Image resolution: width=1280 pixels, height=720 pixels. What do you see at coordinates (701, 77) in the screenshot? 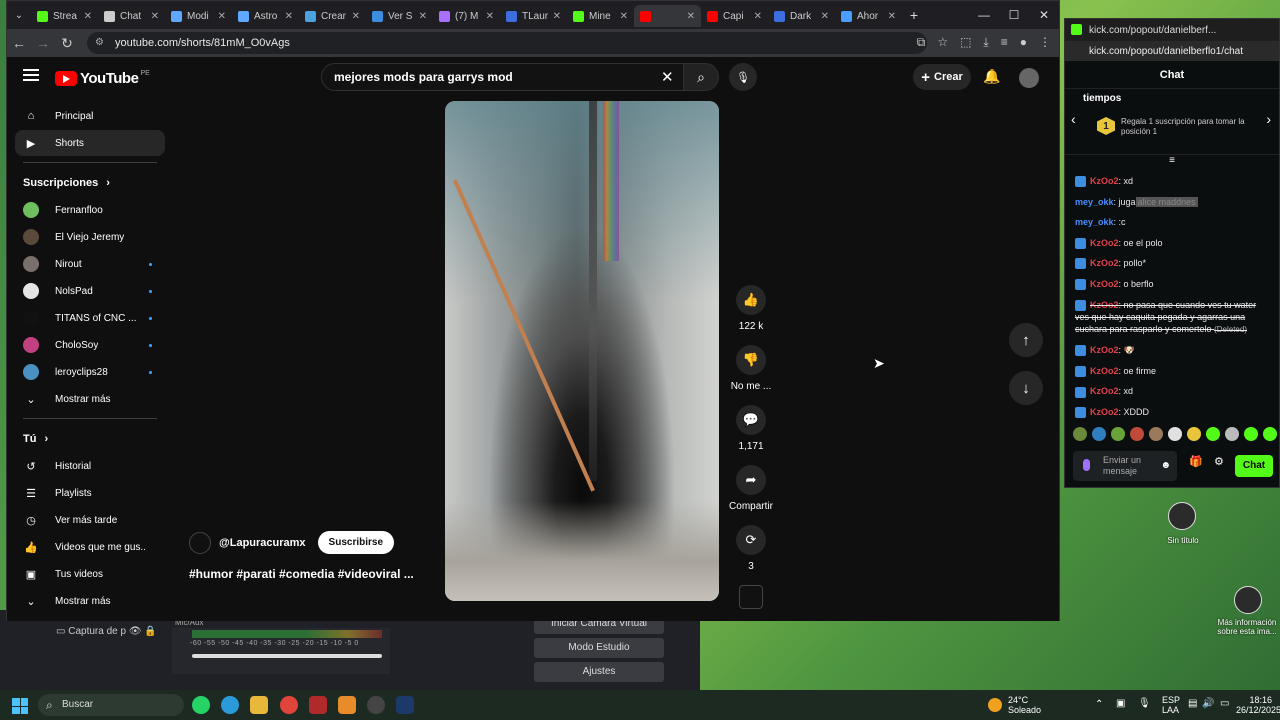
I see `search-button: ⌕` at bounding box center [701, 77].